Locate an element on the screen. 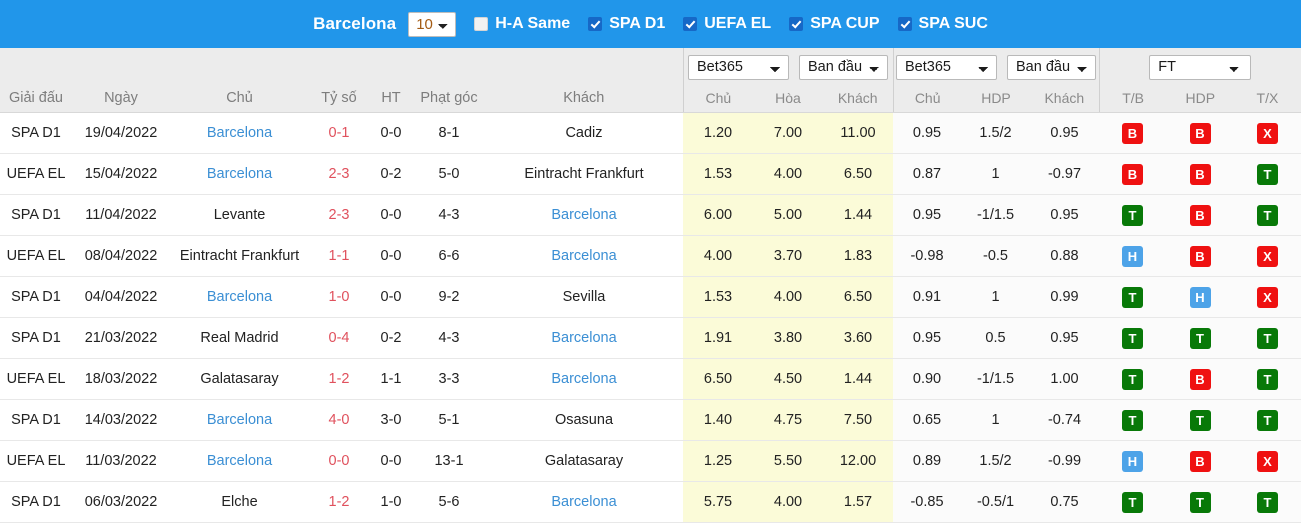 The width and height of the screenshot is (1301, 523). filter-spa-cup: SPA CUP is located at coordinates (834, 24).